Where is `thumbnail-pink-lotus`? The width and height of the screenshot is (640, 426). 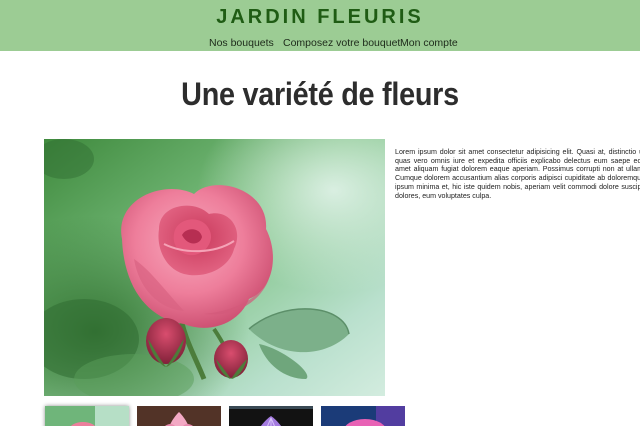 thumbnail-pink-lotus is located at coordinates (179, 416).